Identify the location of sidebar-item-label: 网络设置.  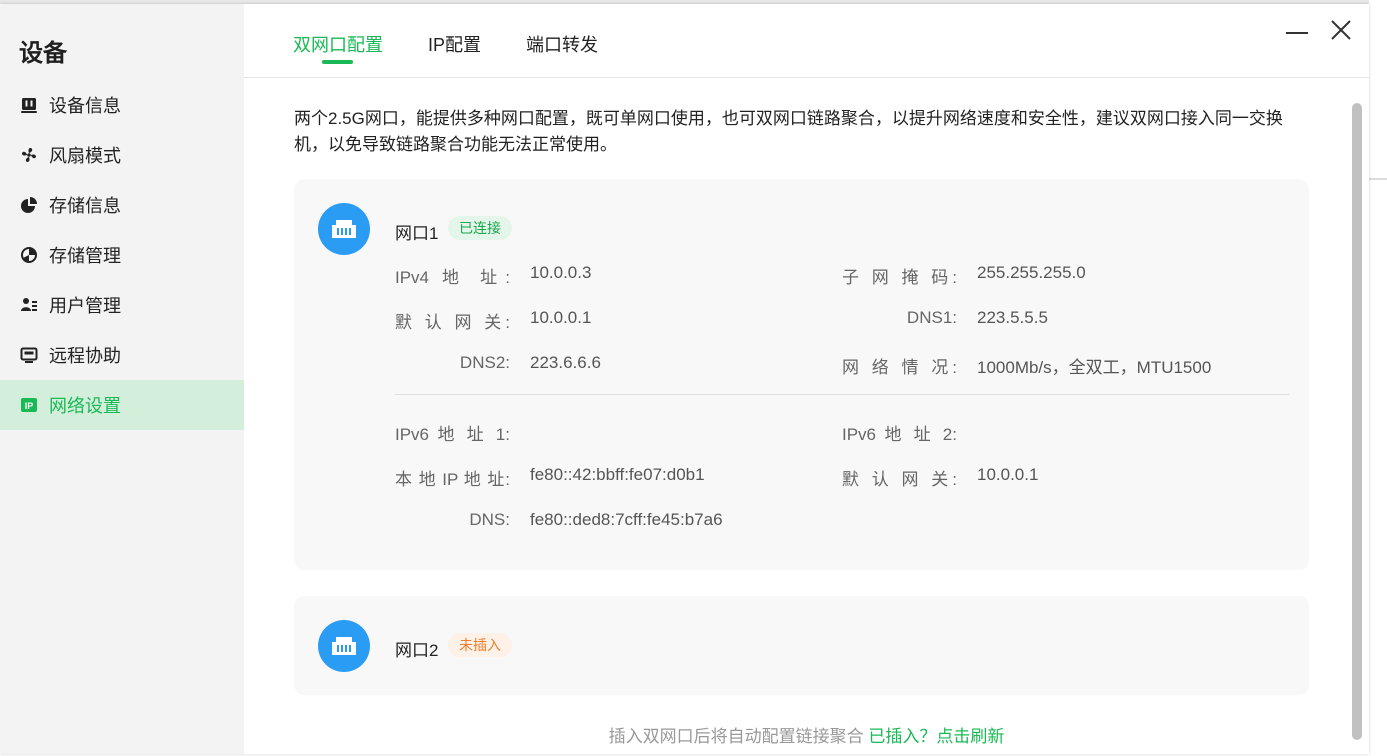
(85, 406).